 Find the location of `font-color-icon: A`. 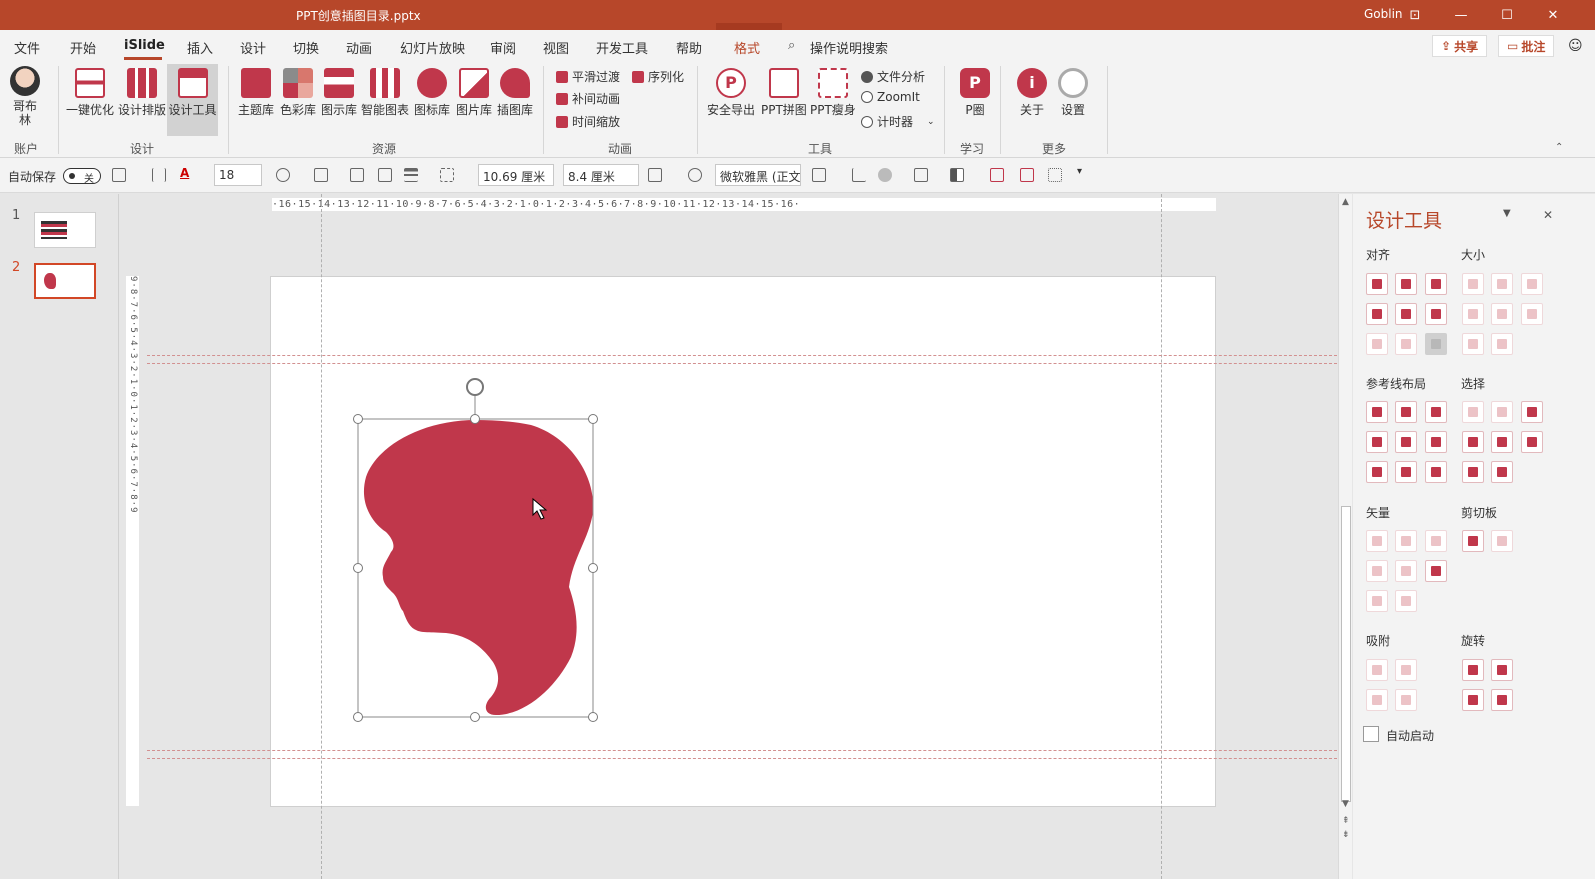

font-color-icon: A is located at coordinates (184, 173).